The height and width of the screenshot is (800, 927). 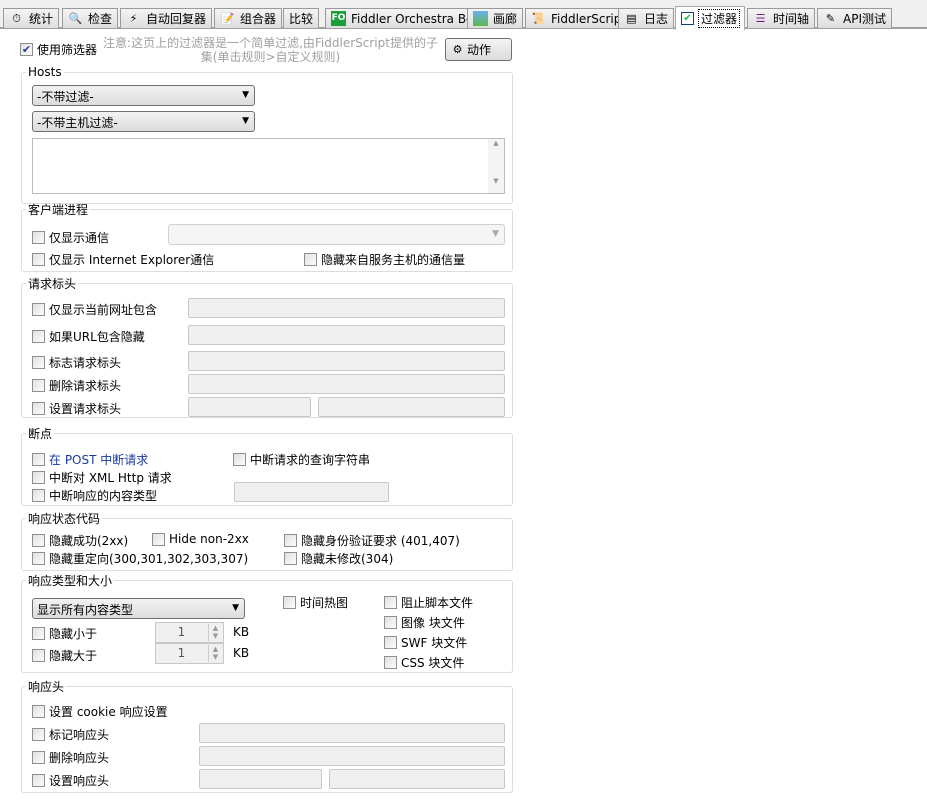 I want to click on fo-icon: FO, so click(x=338, y=18).